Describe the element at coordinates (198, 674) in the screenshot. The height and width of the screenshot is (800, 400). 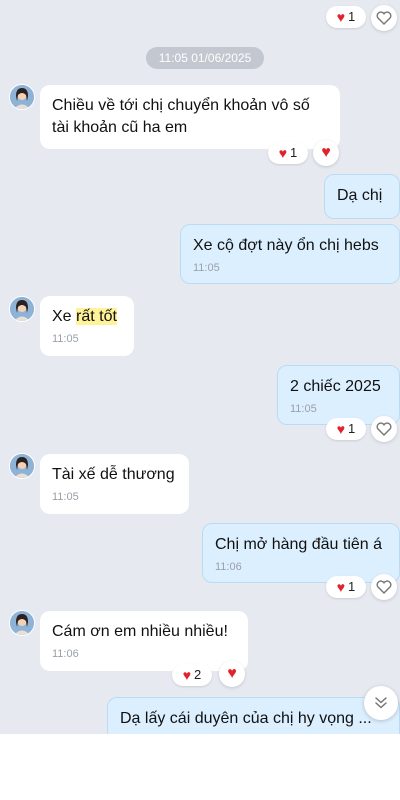
I see `reaction-count: 2` at that location.